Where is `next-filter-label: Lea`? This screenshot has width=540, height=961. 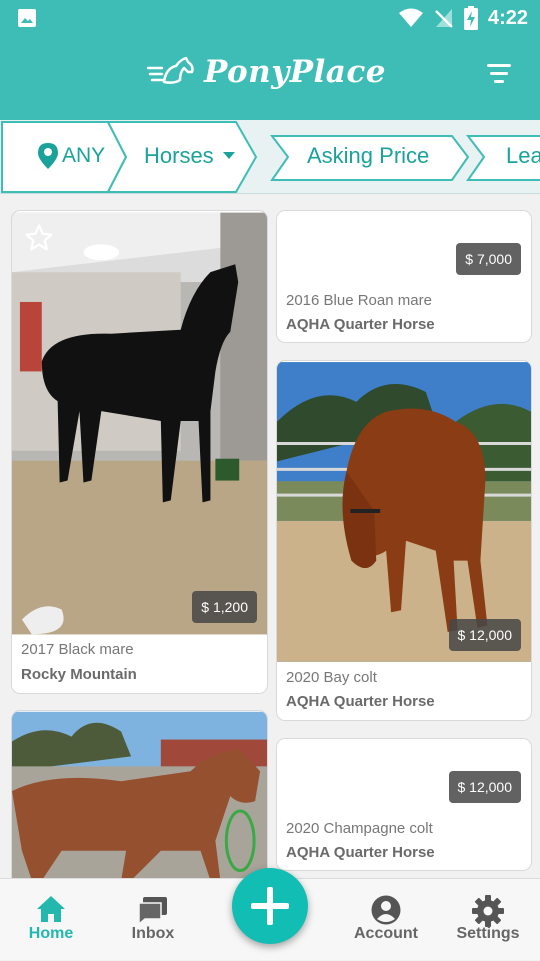
next-filter-label: Lea is located at coordinates (523, 155).